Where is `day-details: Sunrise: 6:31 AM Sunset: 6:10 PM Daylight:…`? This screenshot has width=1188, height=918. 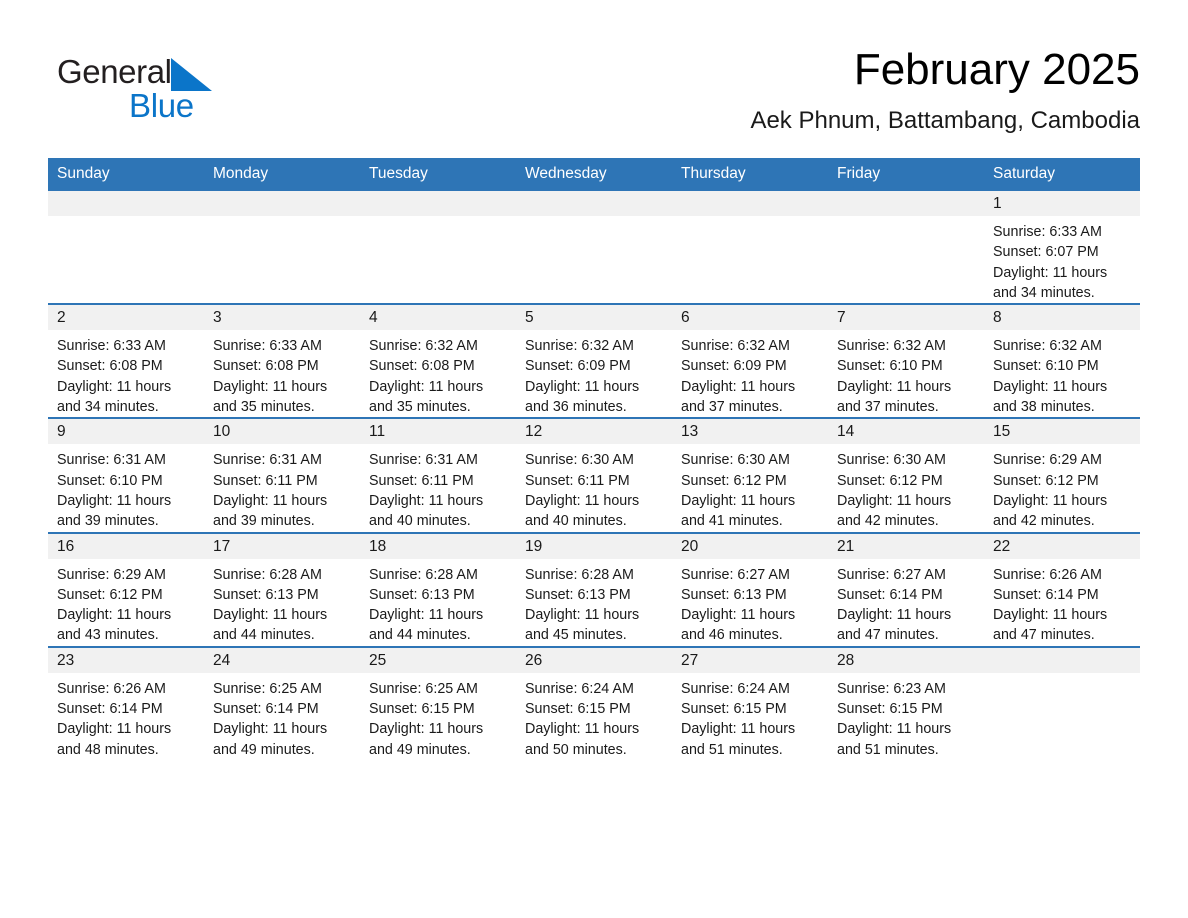 day-details: Sunrise: 6:31 AM Sunset: 6:10 PM Daylight:… is located at coordinates (126, 487).